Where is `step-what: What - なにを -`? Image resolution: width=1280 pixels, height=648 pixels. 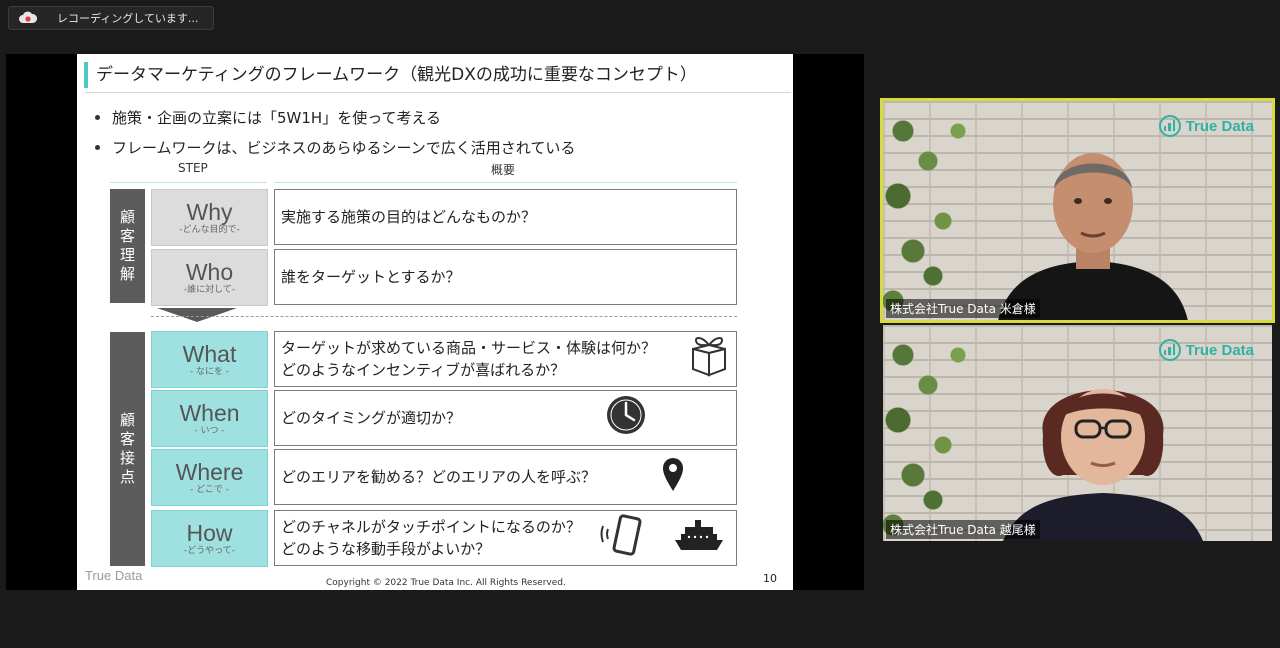 step-what: What - なにを - is located at coordinates (209, 359).